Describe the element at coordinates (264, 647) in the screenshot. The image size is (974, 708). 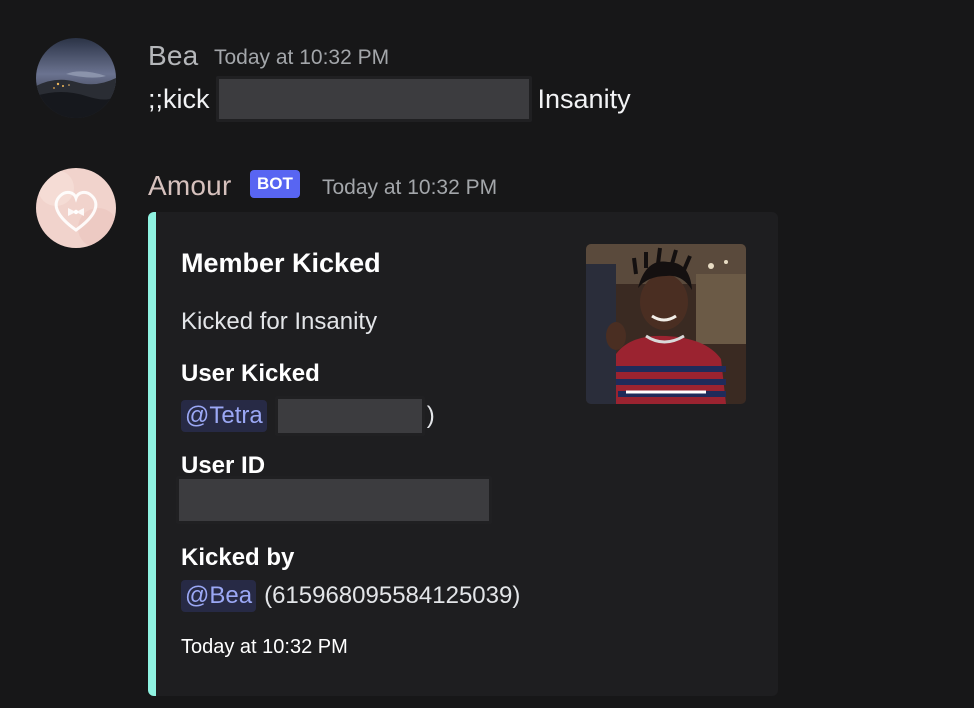
I see `embed-footer-timestamp: Today at 10:32 PM` at that location.